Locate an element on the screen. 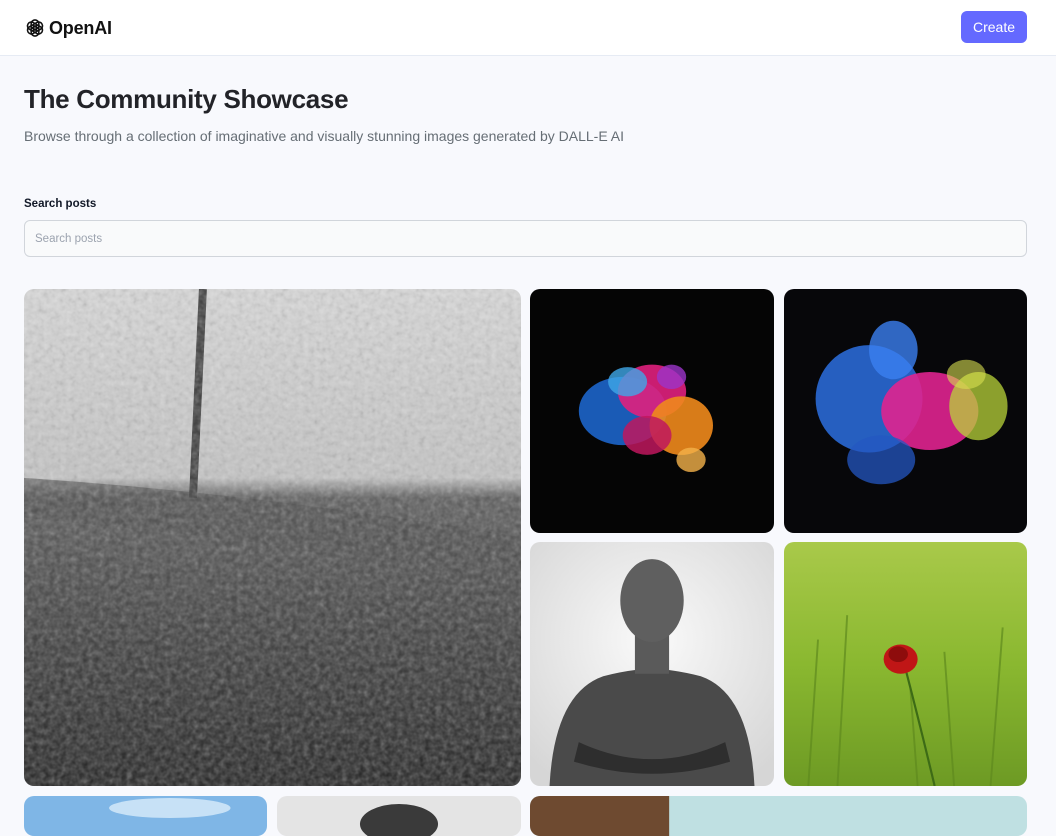 Image resolution: width=1056 pixels, height=836 pixels. create-button: Create is located at coordinates (994, 27).